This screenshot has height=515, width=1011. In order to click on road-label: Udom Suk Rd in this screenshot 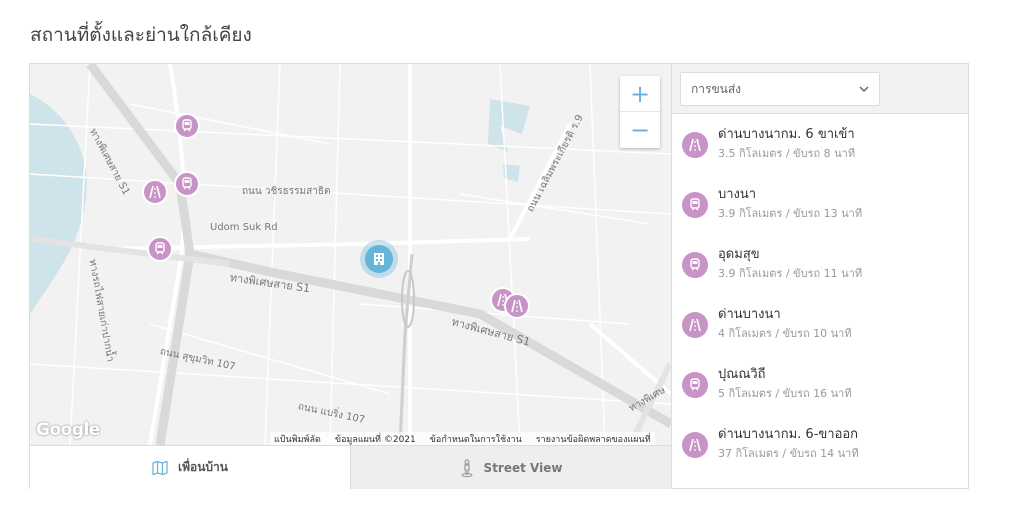, I will do `click(244, 227)`.